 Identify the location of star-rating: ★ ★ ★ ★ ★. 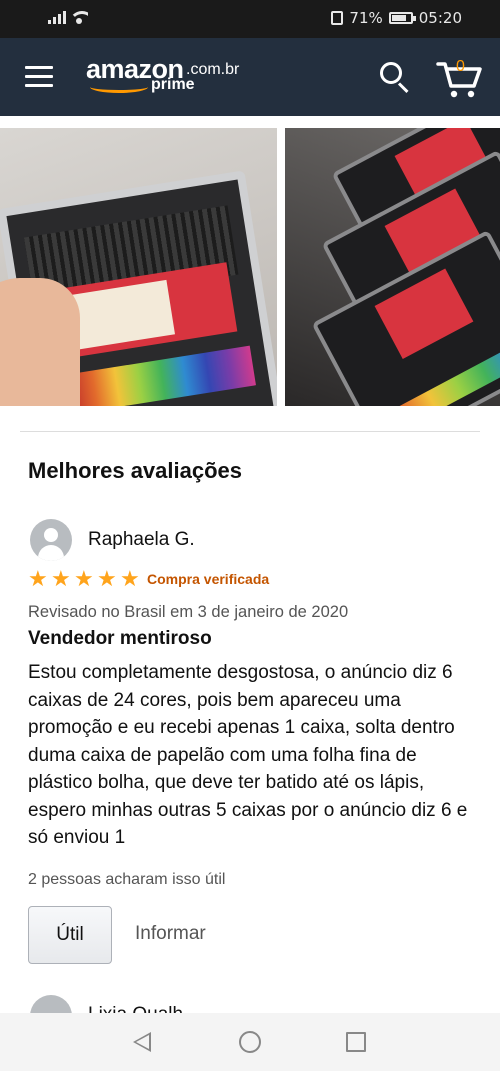
(85, 579).